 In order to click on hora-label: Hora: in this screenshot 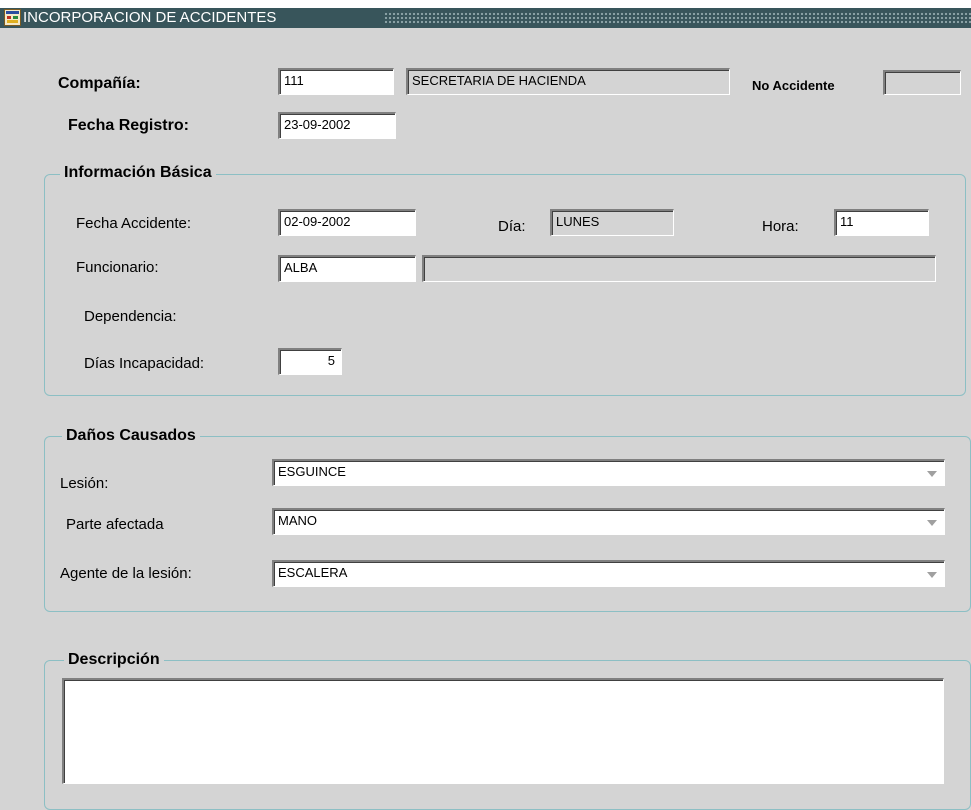, I will do `click(780, 226)`.